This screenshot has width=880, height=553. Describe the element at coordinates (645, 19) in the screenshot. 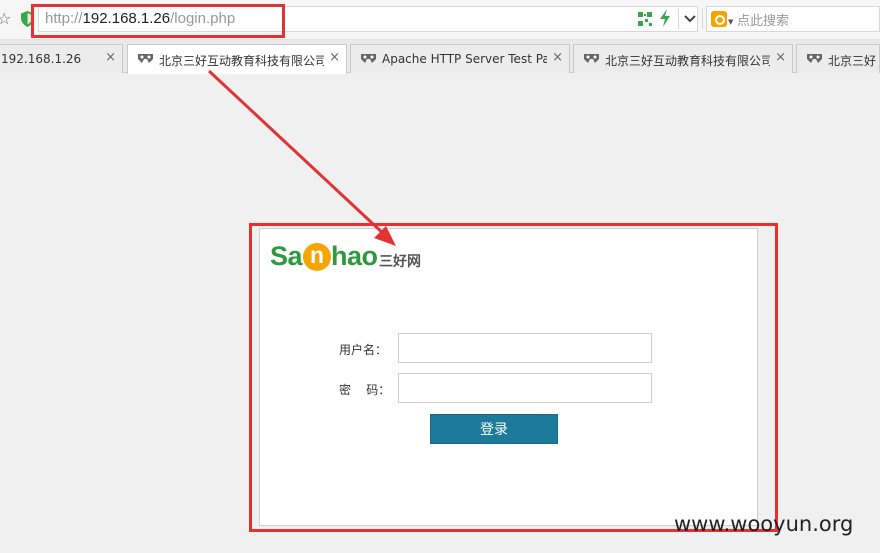

I see `qr-code-icon` at that location.